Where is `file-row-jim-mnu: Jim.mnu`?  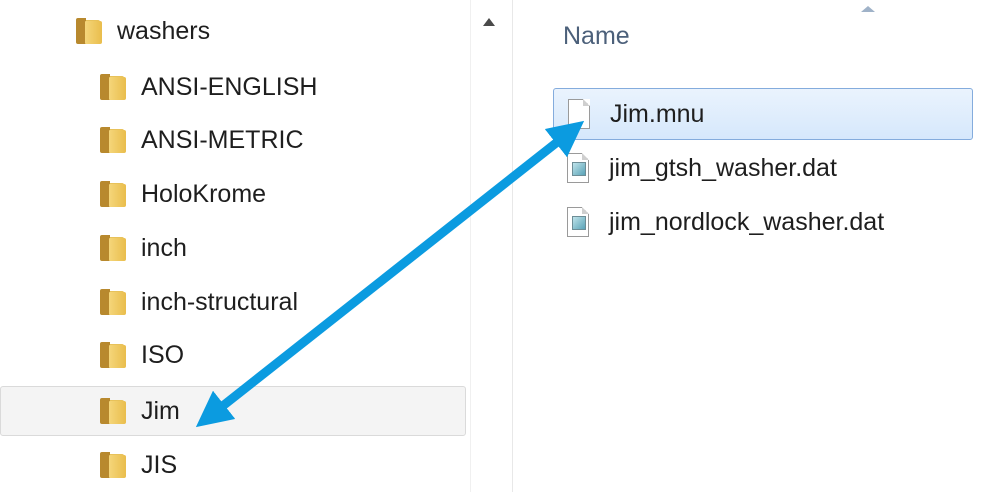
file-row-jim-mnu: Jim.mnu is located at coordinates (763, 114).